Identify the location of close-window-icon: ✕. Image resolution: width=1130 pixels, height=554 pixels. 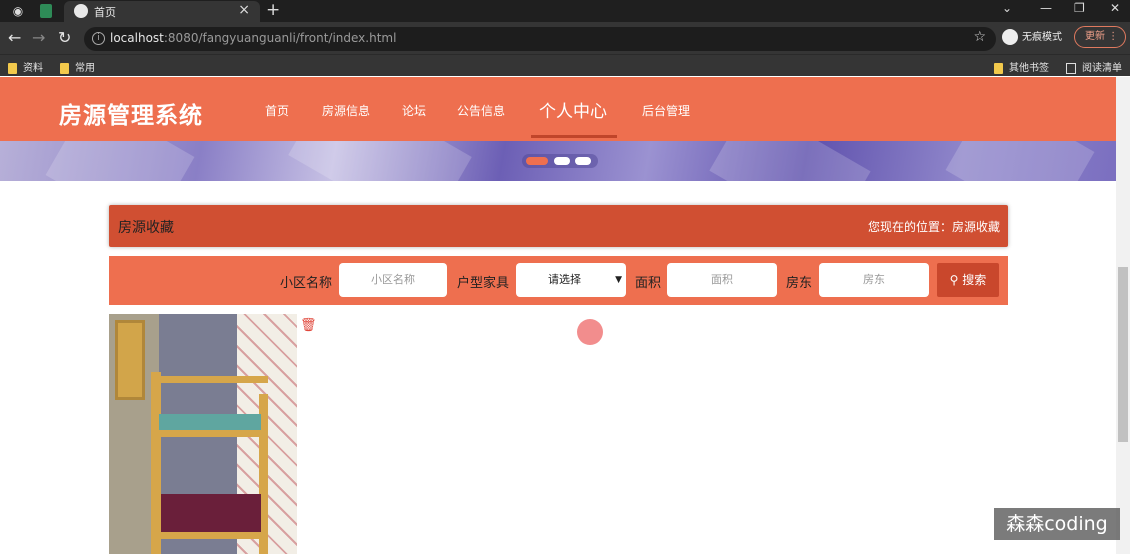
(1115, 8).